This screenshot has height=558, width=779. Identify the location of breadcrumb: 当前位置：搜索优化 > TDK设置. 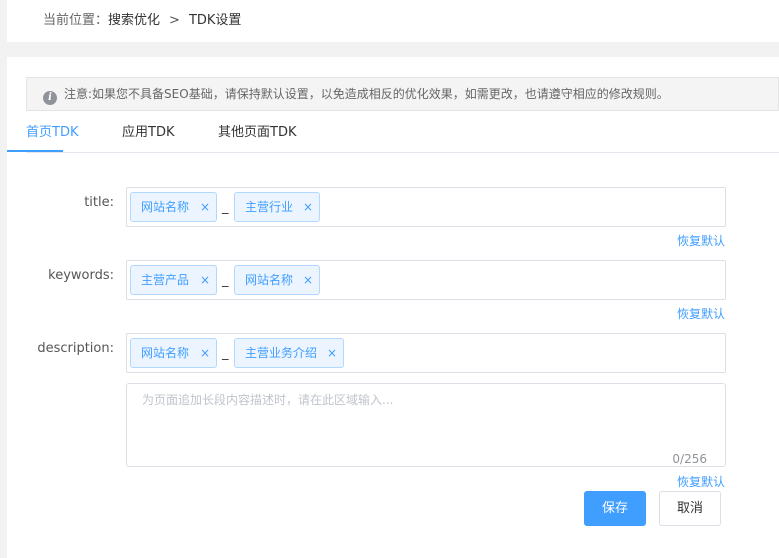
(393, 21).